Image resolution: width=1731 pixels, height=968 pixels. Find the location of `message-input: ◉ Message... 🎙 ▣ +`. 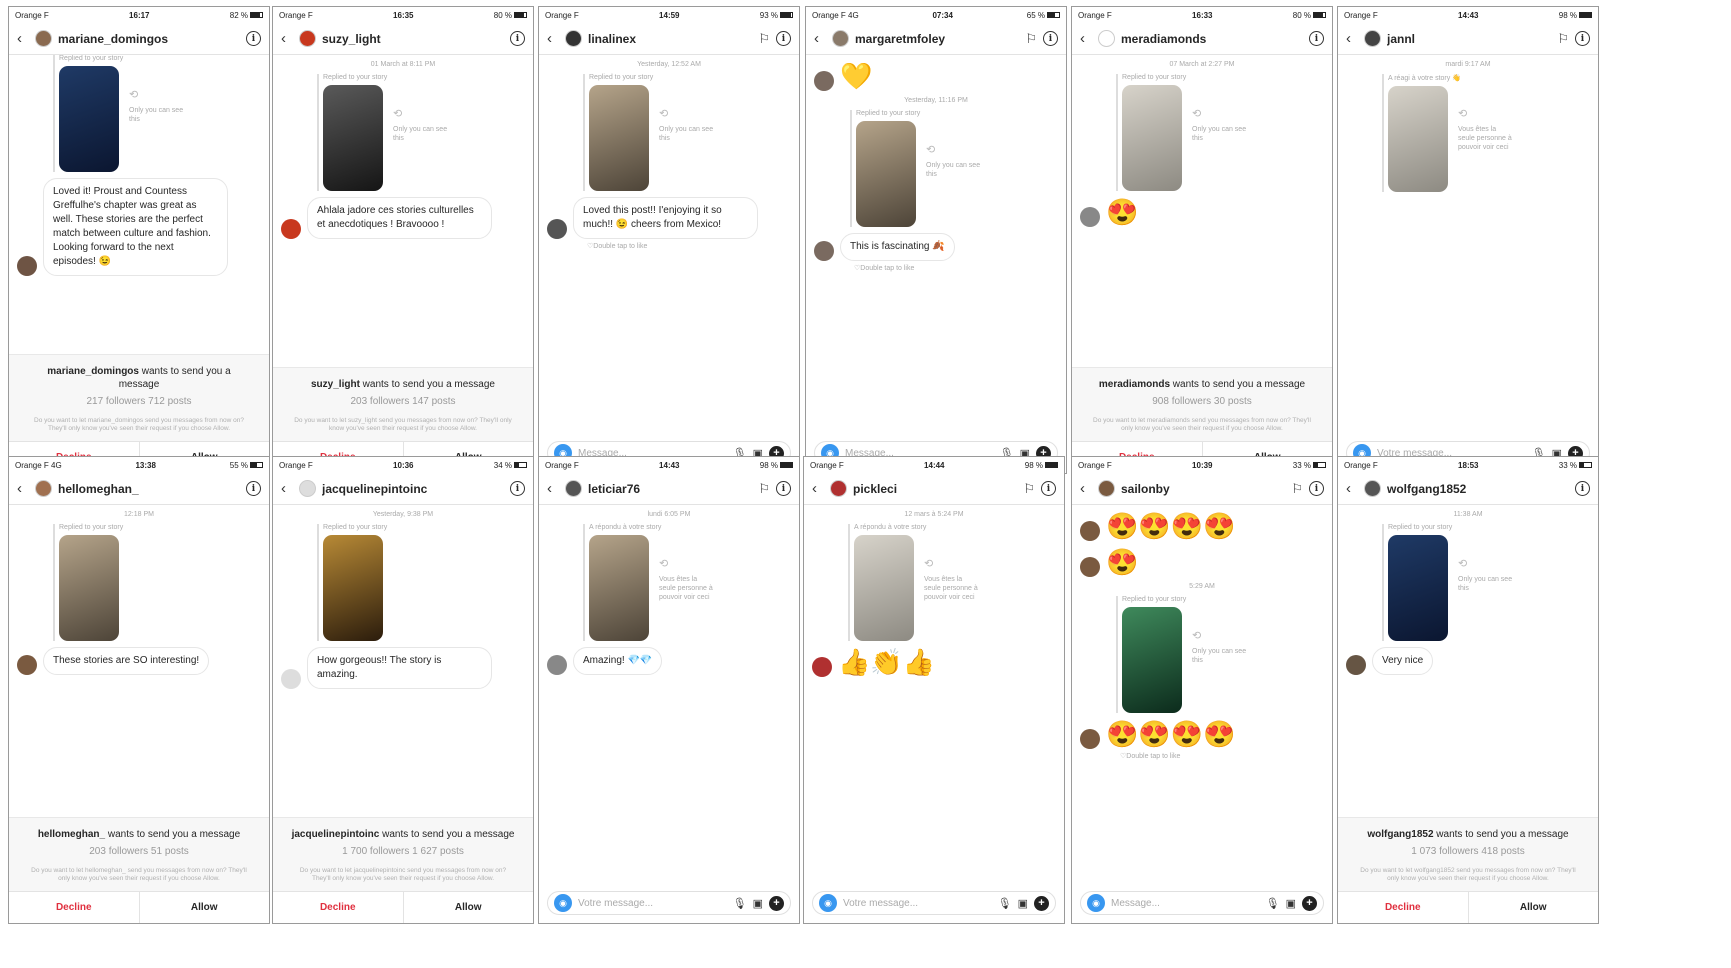

message-input: ◉ Message... 🎙 ▣ + is located at coordinates (1202, 903).